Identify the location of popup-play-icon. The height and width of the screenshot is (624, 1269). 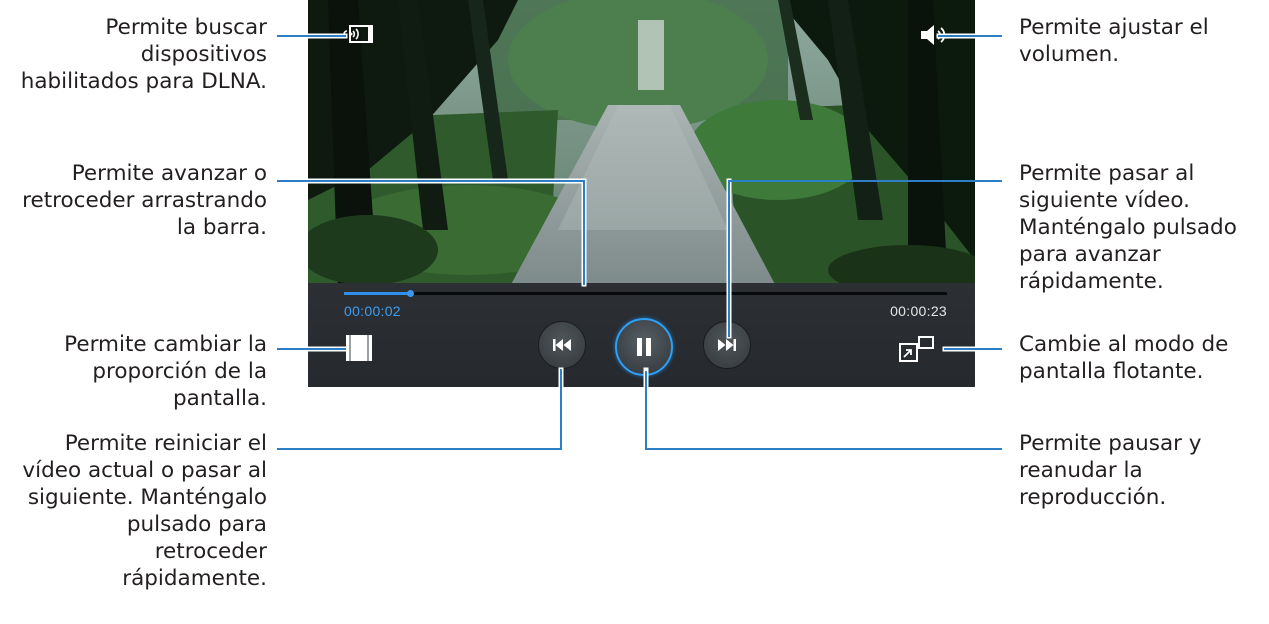
(916, 349).